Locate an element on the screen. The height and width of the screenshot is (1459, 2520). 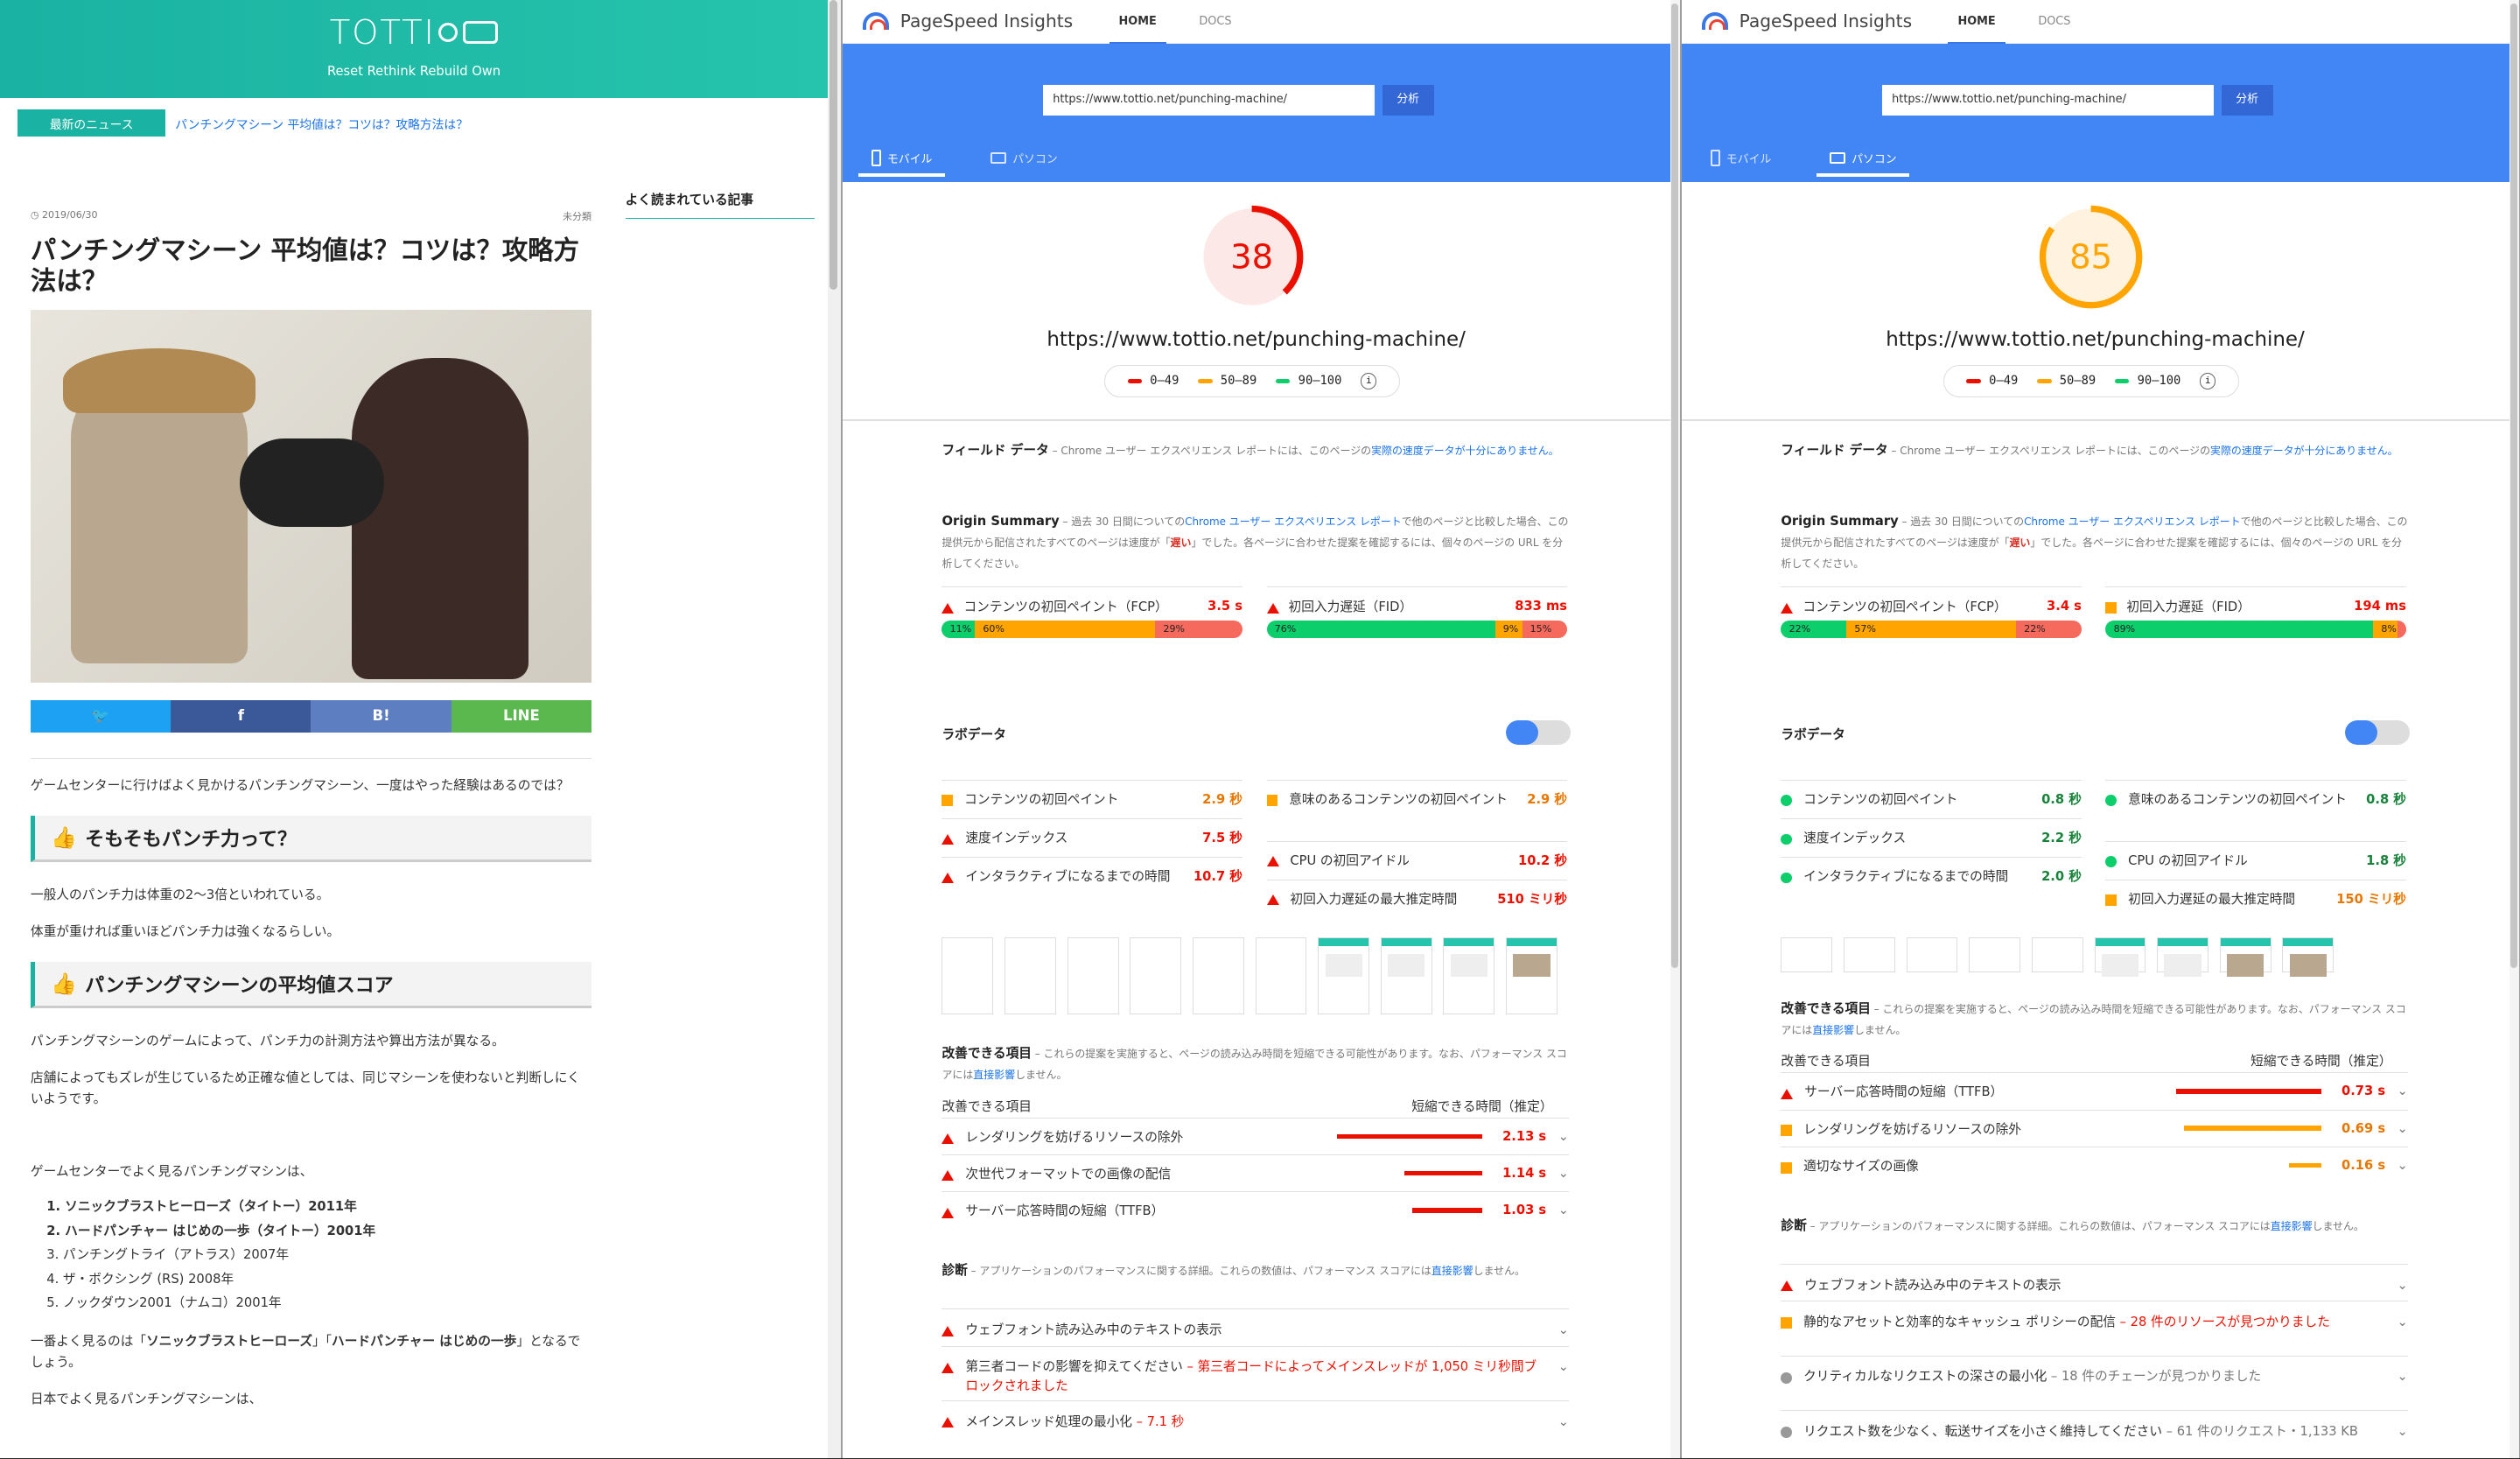
lab-metric-fid: 初回入力遅延の最大推定時間 510 ミリ秒 is located at coordinates (1417, 894).